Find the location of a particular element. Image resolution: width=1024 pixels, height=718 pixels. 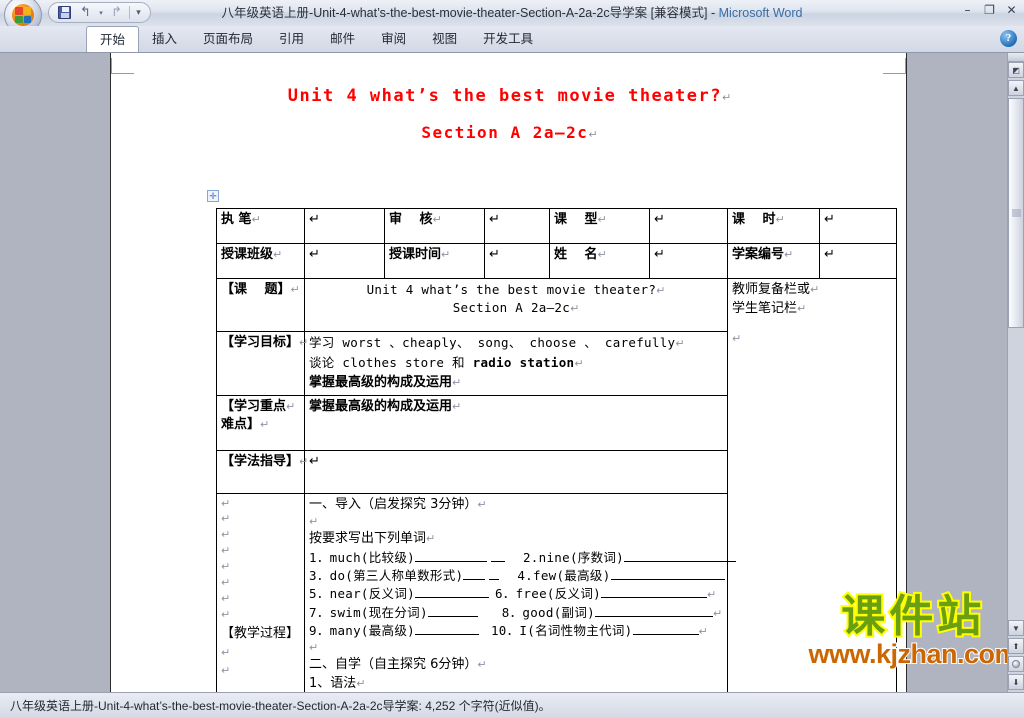

undo-button: ↰ is located at coordinates (85, 12).